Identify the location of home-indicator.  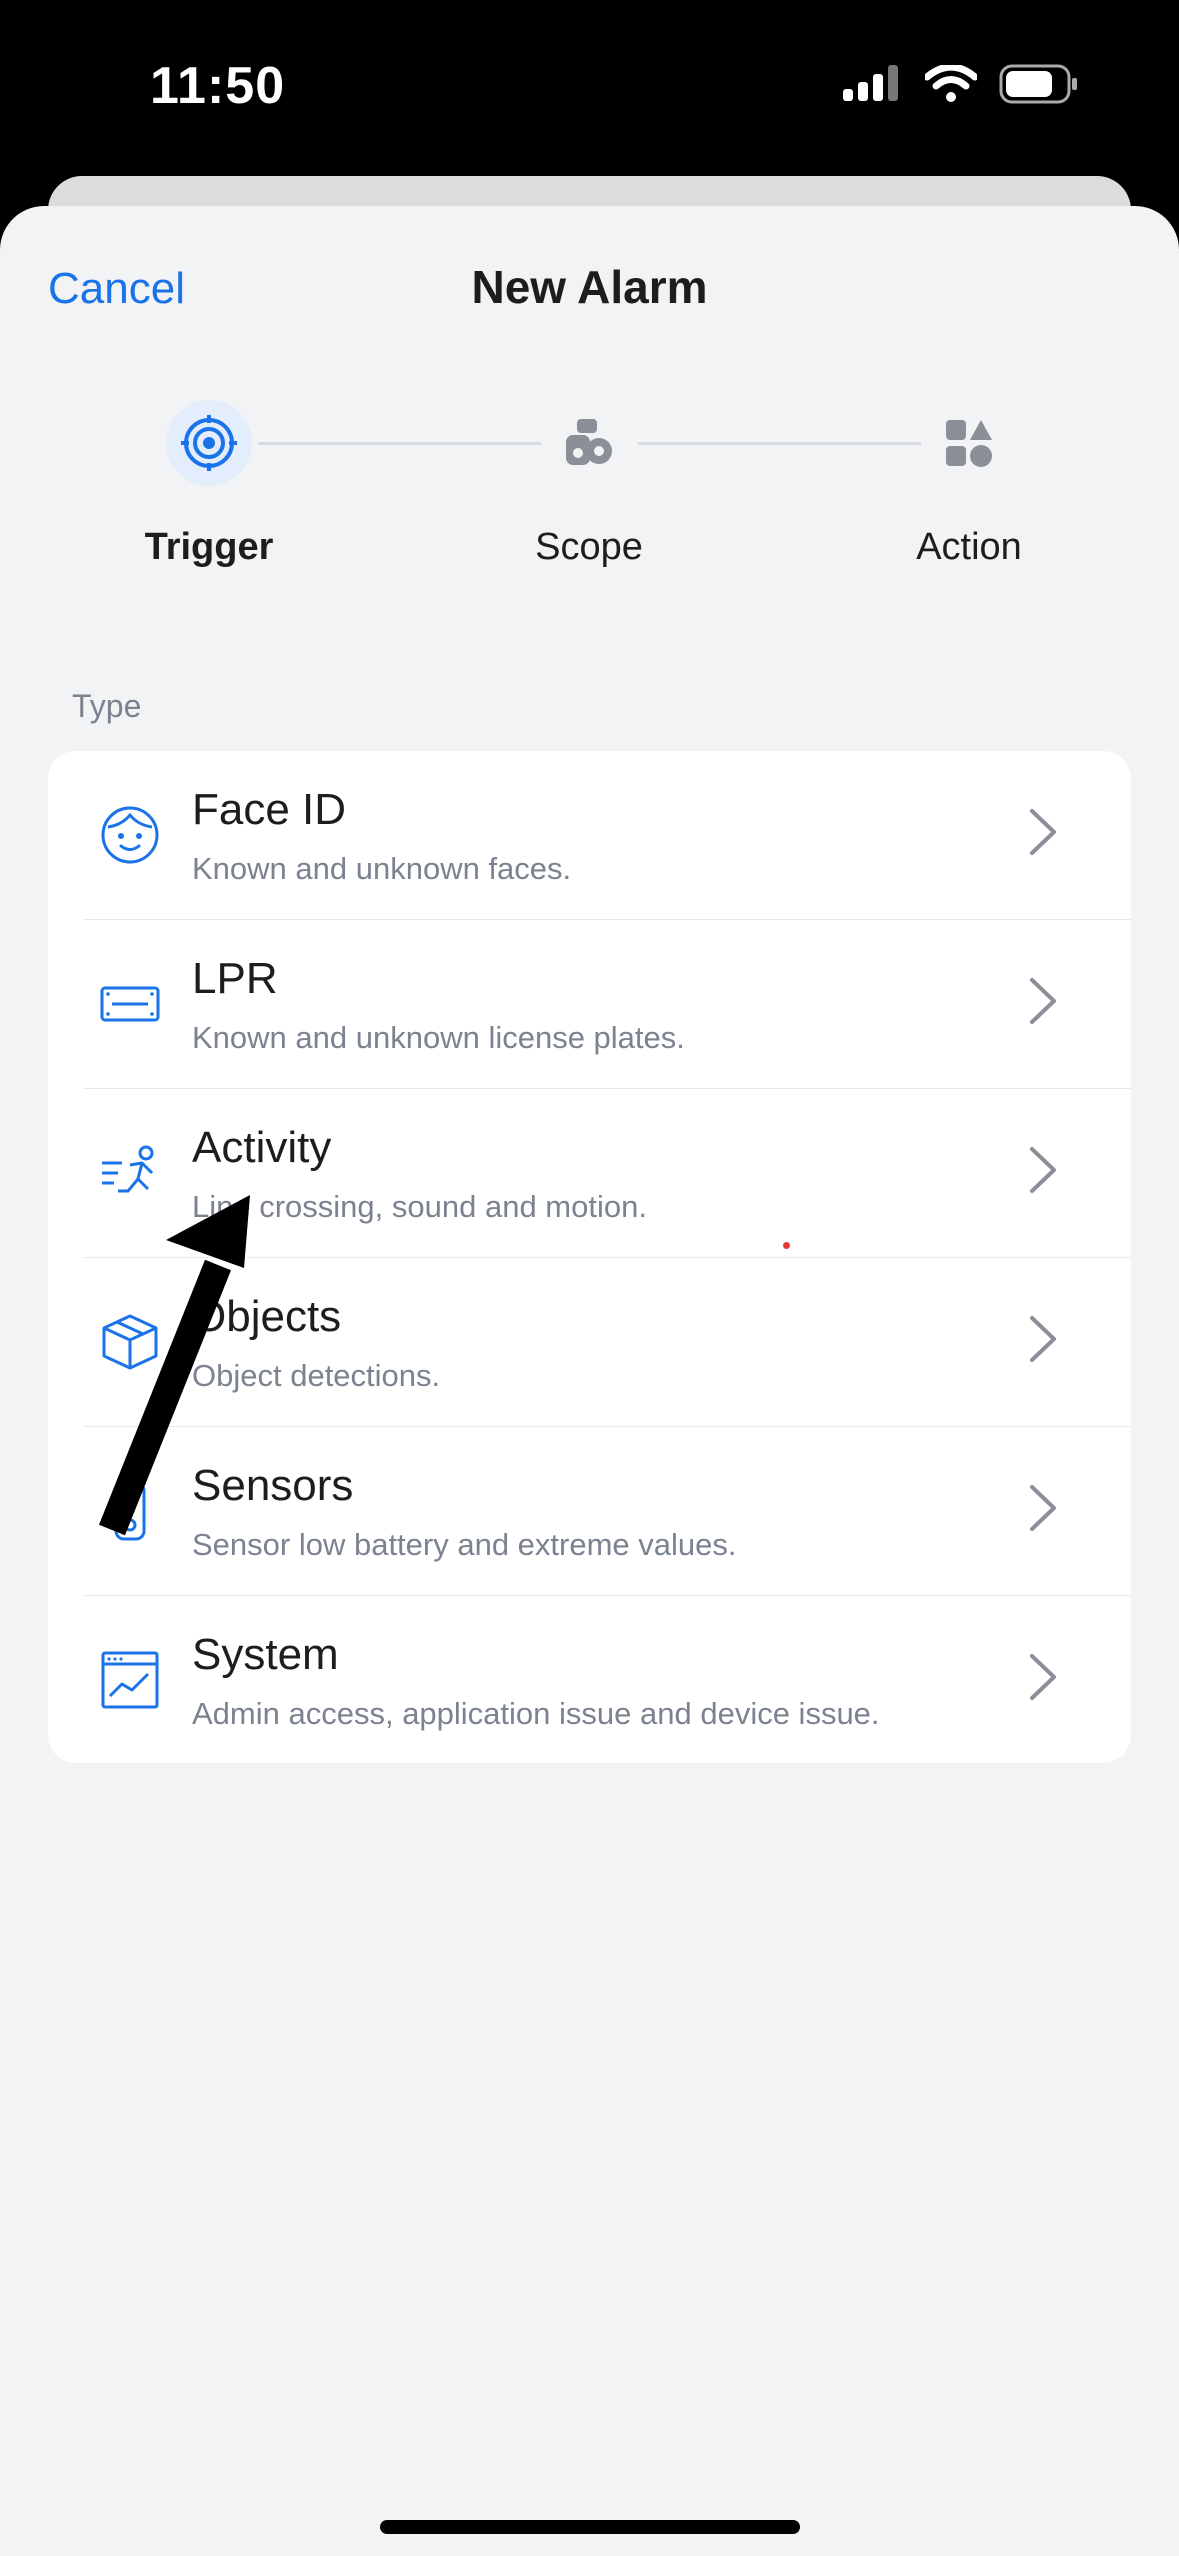
(590, 2527).